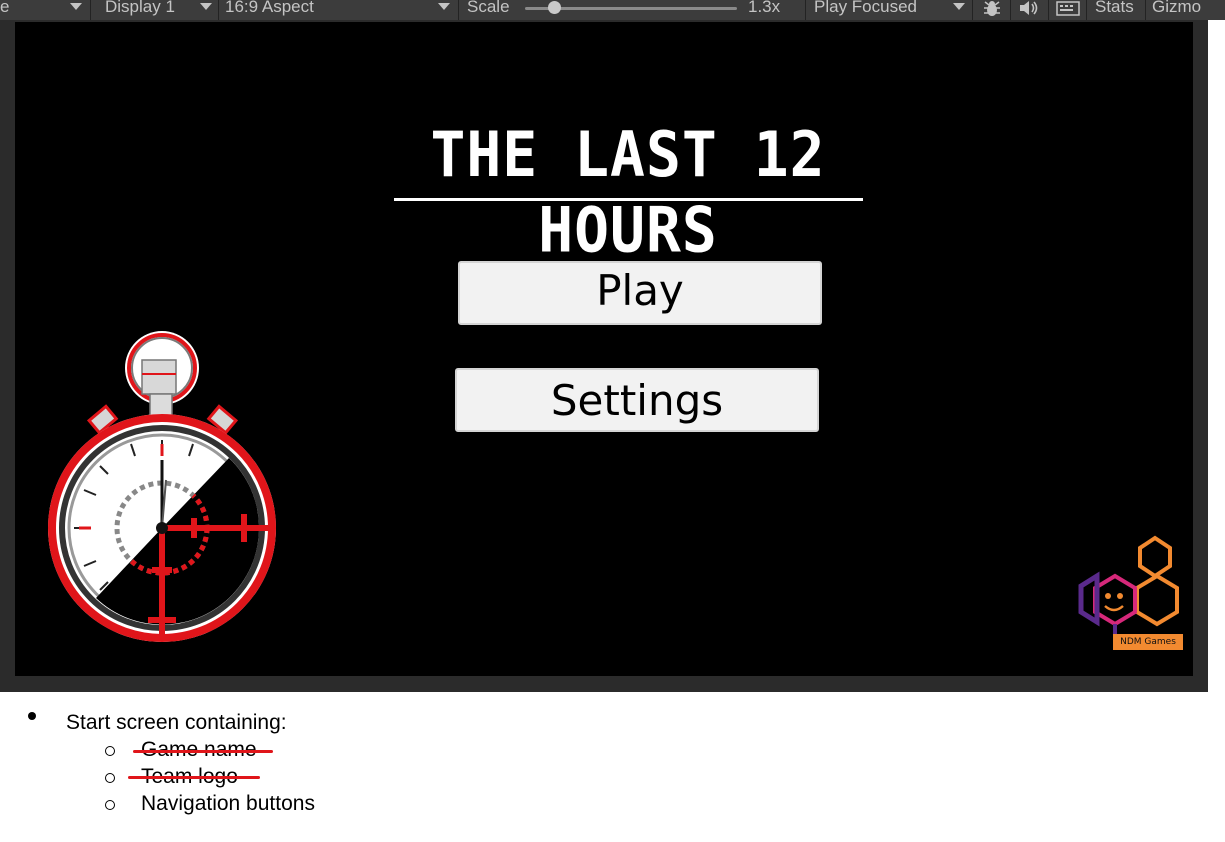 The image size is (1225, 842). What do you see at coordinates (992, 10) in the screenshot?
I see `bug-icon` at bounding box center [992, 10].